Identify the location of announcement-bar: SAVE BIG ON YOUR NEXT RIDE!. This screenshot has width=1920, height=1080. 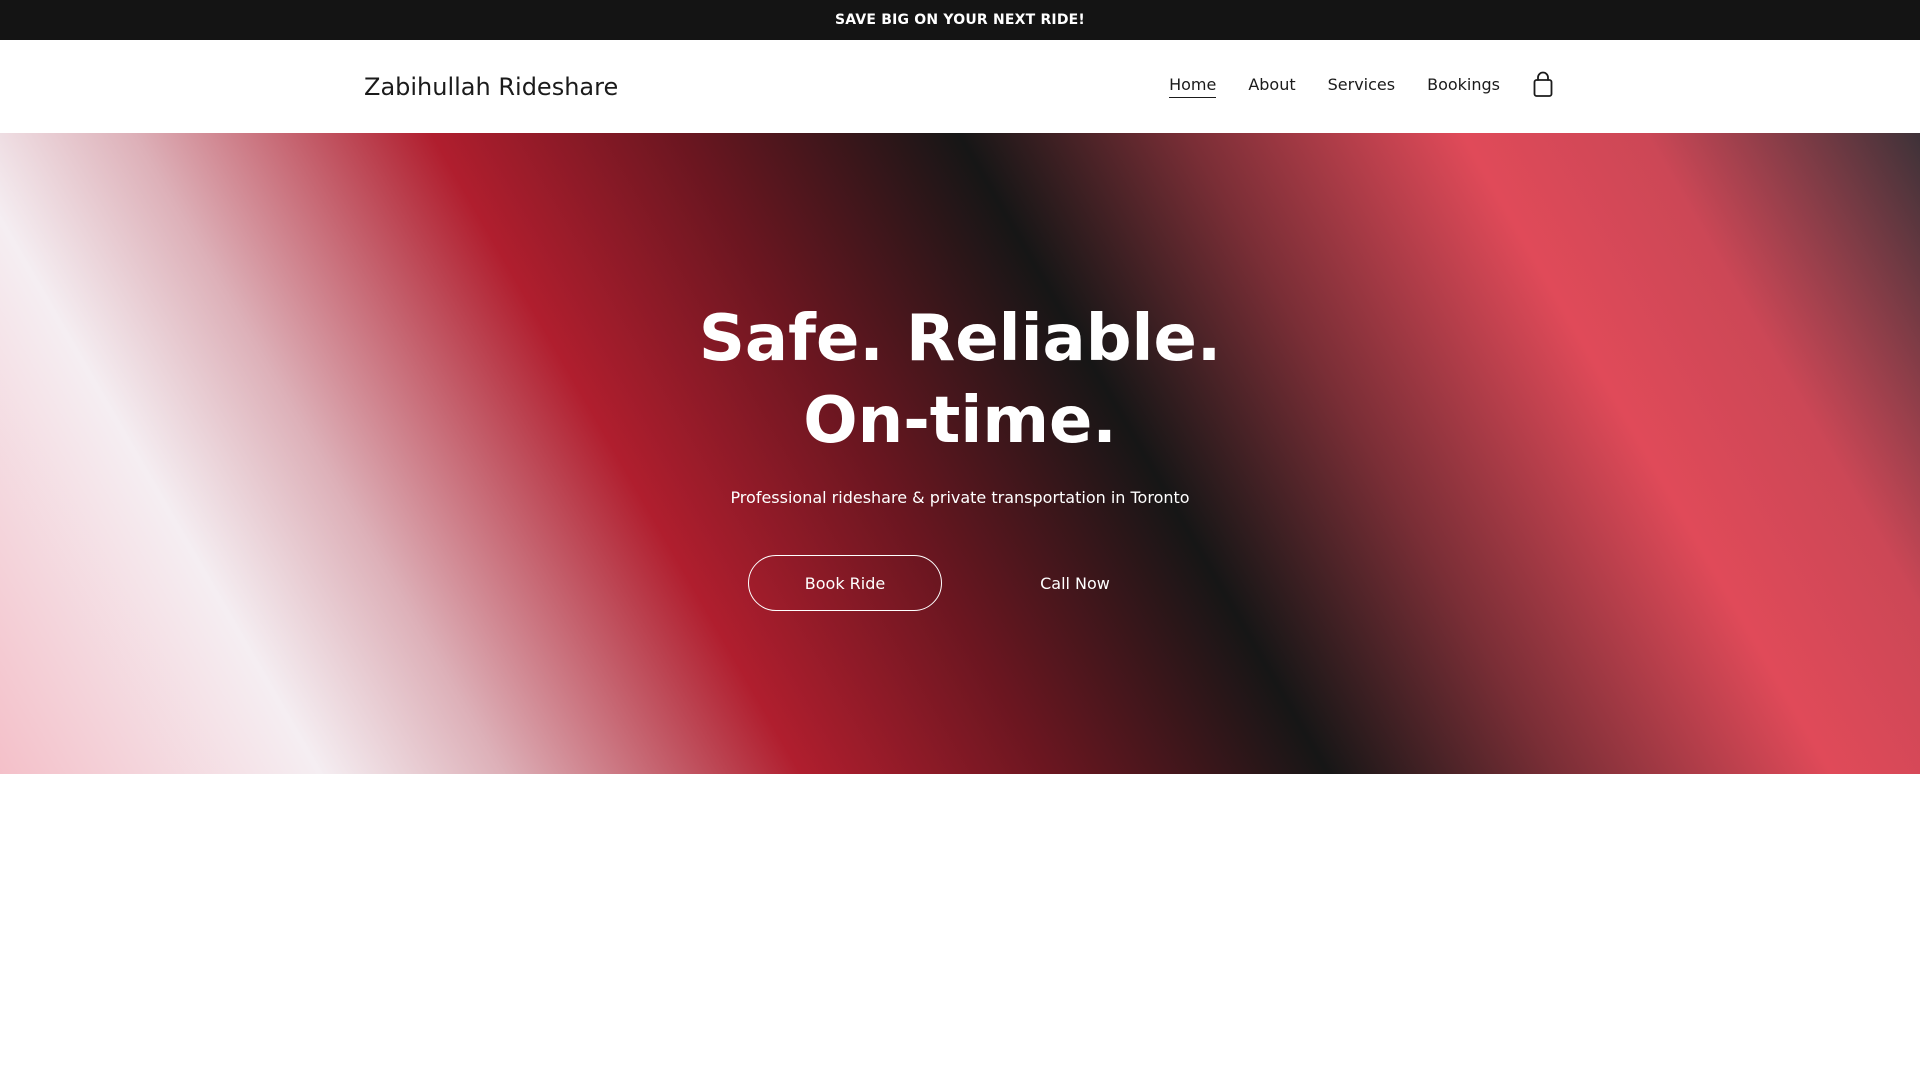
(960, 20).